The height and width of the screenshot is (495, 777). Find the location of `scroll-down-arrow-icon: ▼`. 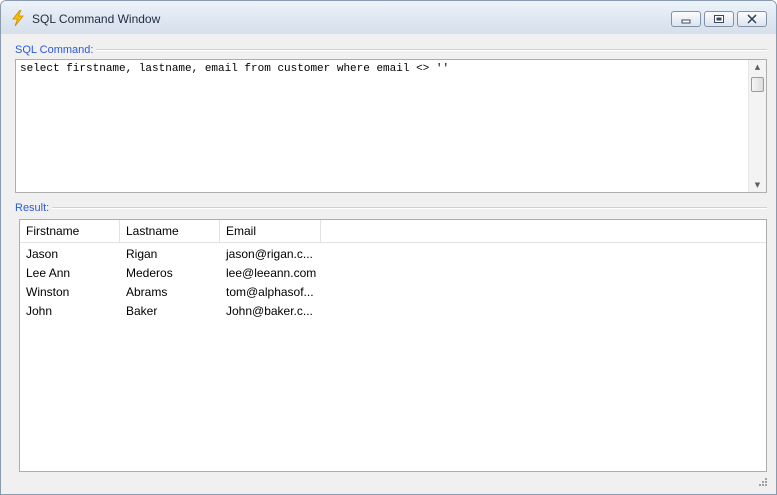

scroll-down-arrow-icon: ▼ is located at coordinates (757, 185).